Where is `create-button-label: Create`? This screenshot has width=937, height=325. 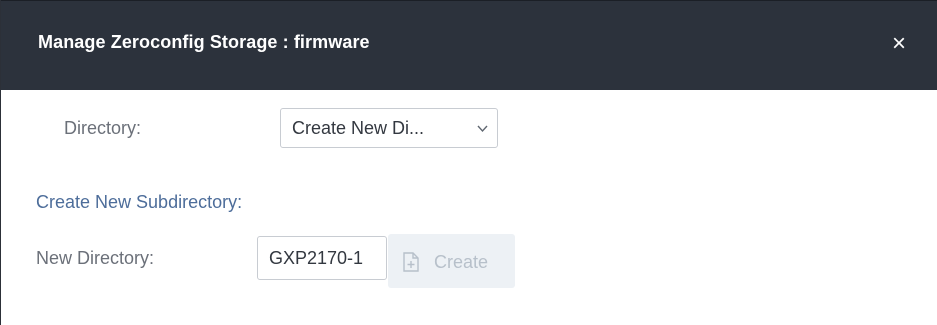
create-button-label: Create is located at coordinates (461, 262).